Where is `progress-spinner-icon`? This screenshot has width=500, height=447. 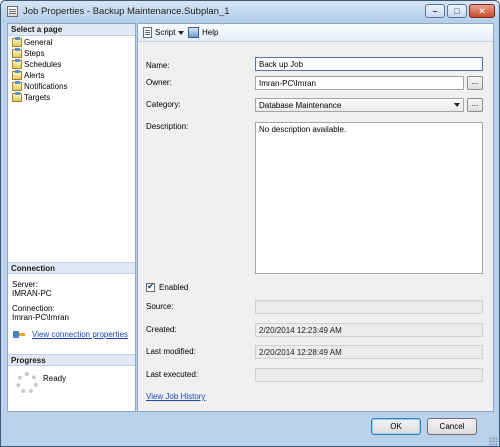 progress-spinner-icon is located at coordinates (27, 383).